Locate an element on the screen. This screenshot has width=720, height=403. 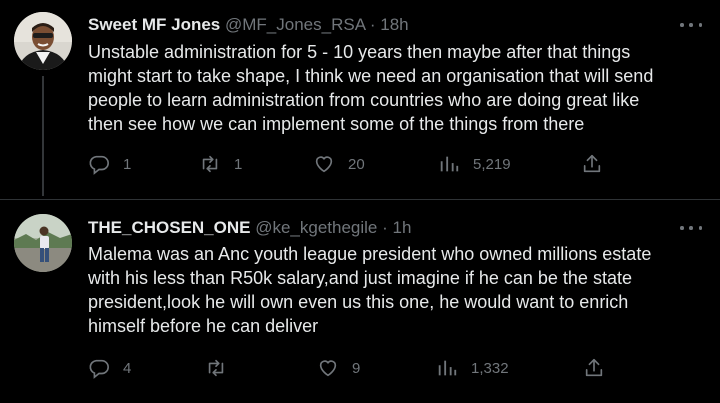
tweet-header: Sweet MF Jones @MF_Jones_RSA · 18h is located at coordinates (248, 25).